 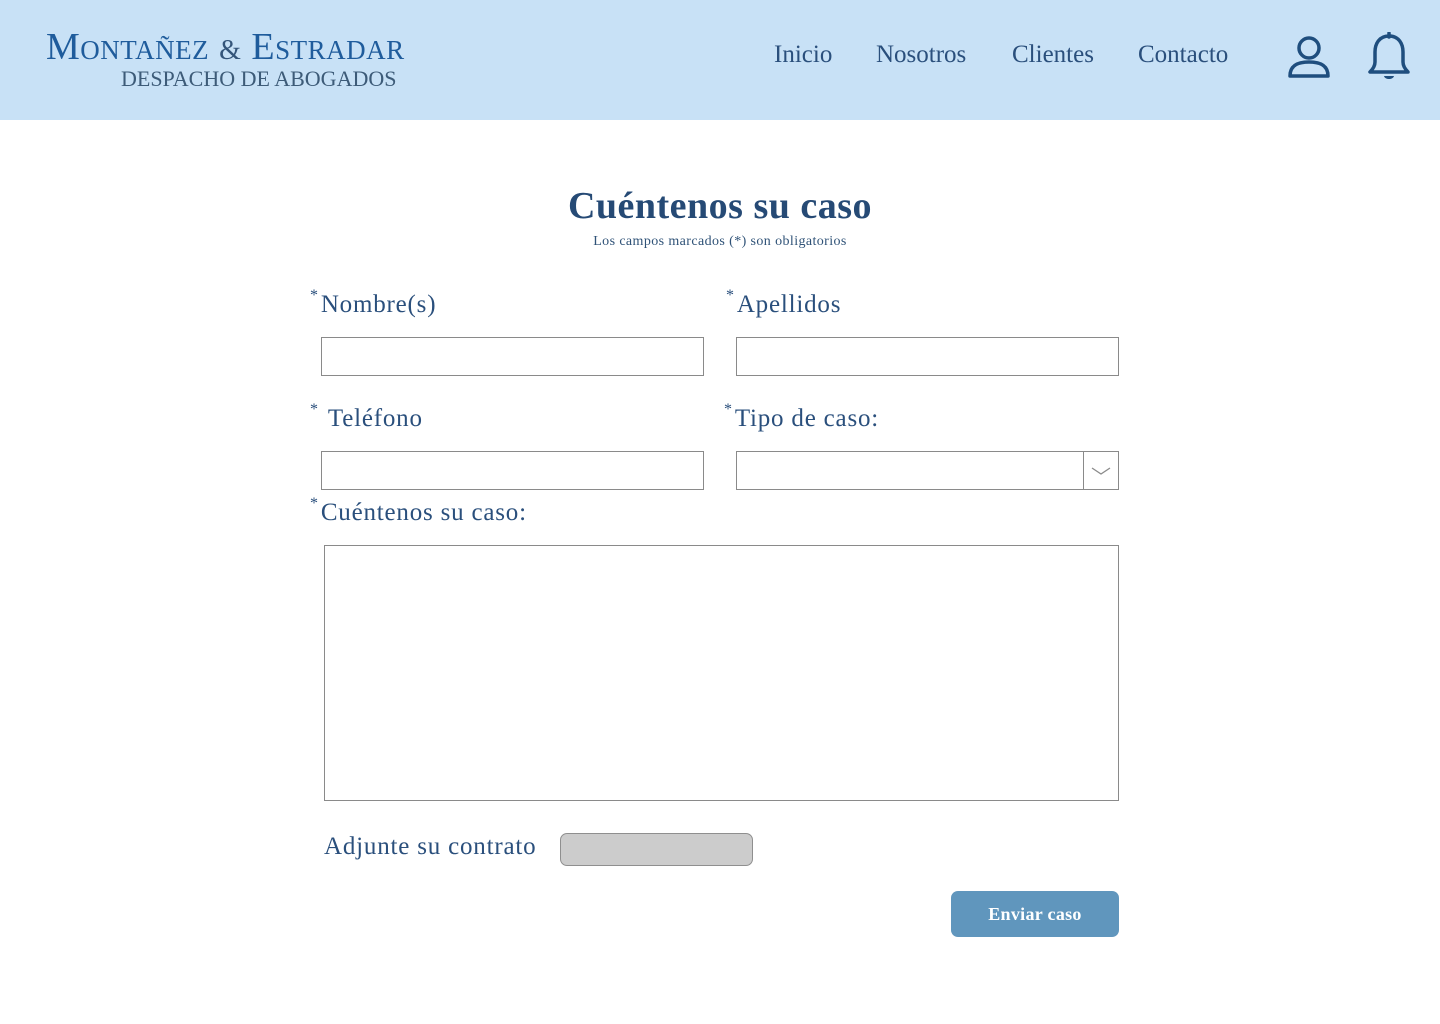 I want to click on file-upload-button, so click(x=656, y=849).